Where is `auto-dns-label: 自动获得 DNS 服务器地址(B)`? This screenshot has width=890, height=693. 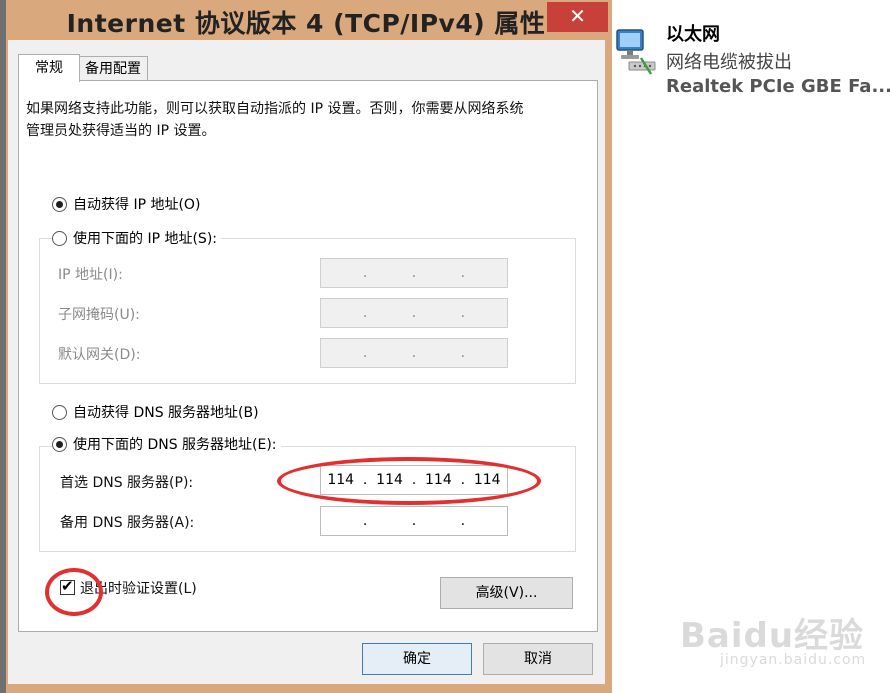 auto-dns-label: 自动获得 DNS 服务器地址(B) is located at coordinates (166, 413).